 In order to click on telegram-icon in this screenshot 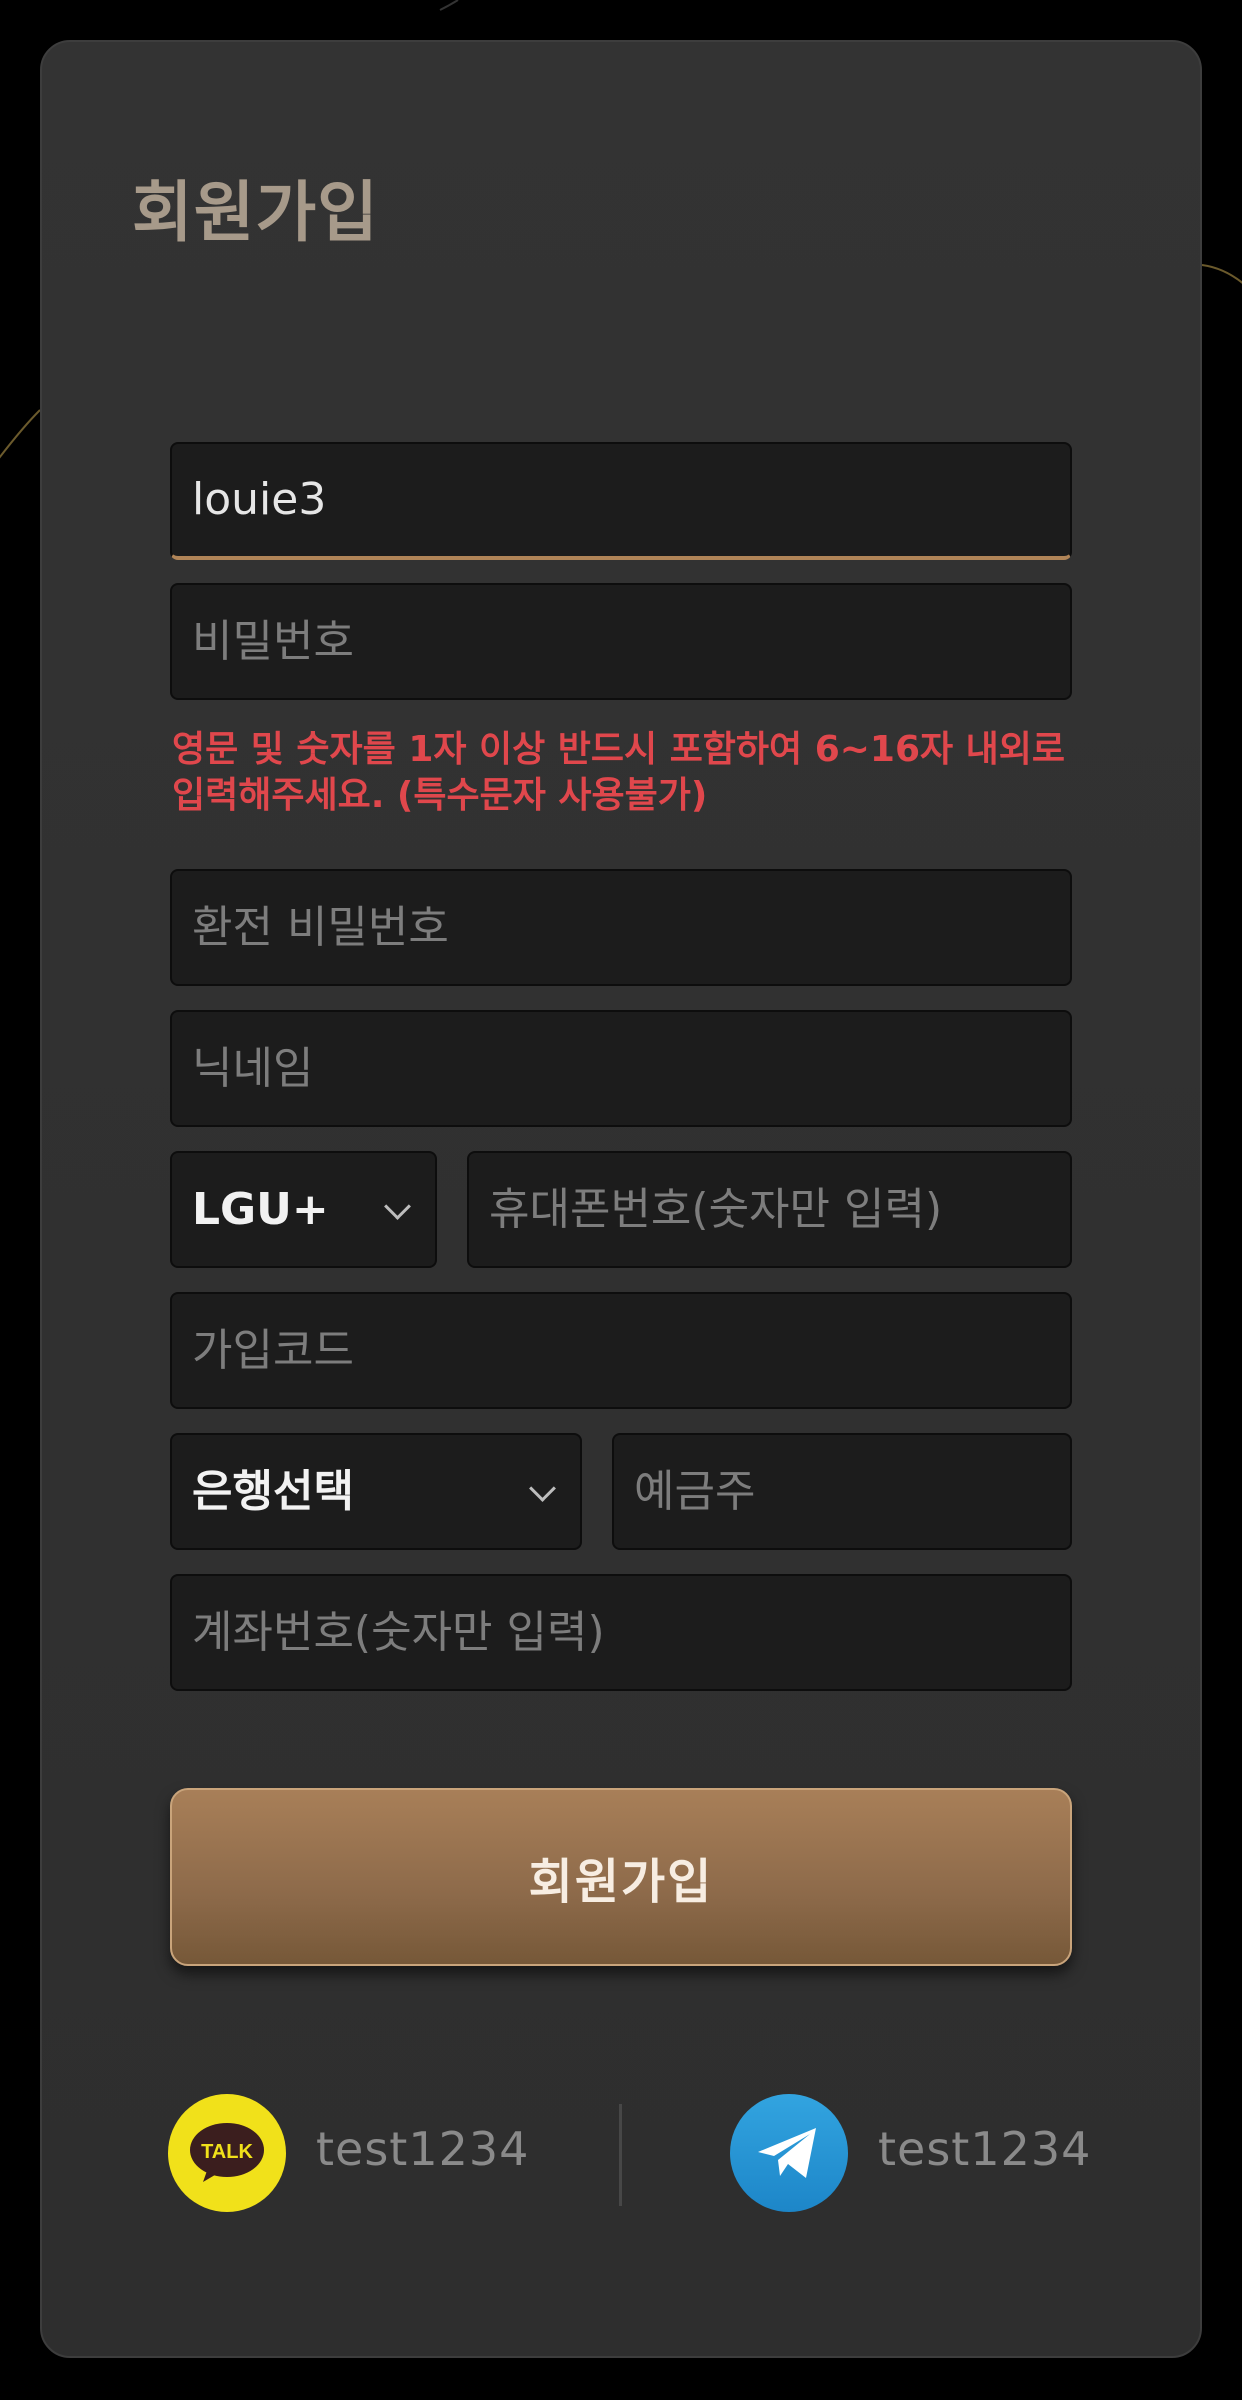, I will do `click(789, 2153)`.